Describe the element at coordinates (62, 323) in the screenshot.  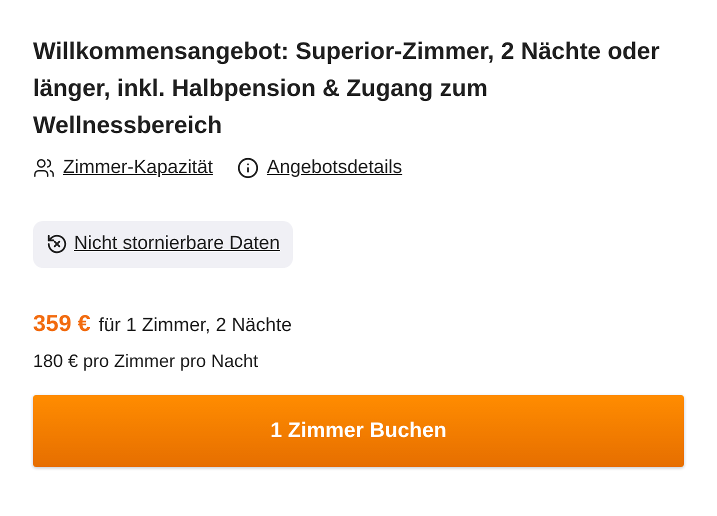
I see `total-price: 359 €` at that location.